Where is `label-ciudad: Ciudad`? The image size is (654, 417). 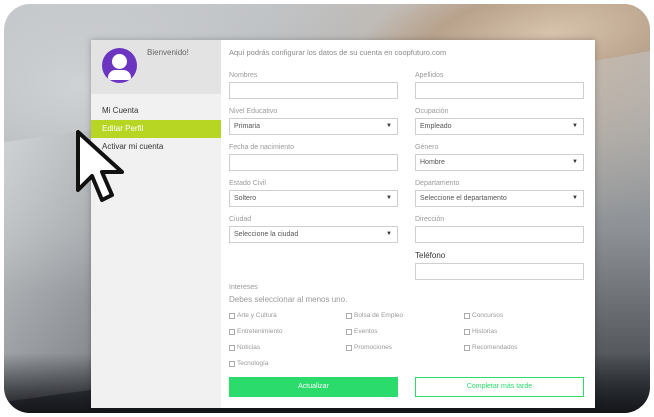
label-ciudad: Ciudad is located at coordinates (240, 219).